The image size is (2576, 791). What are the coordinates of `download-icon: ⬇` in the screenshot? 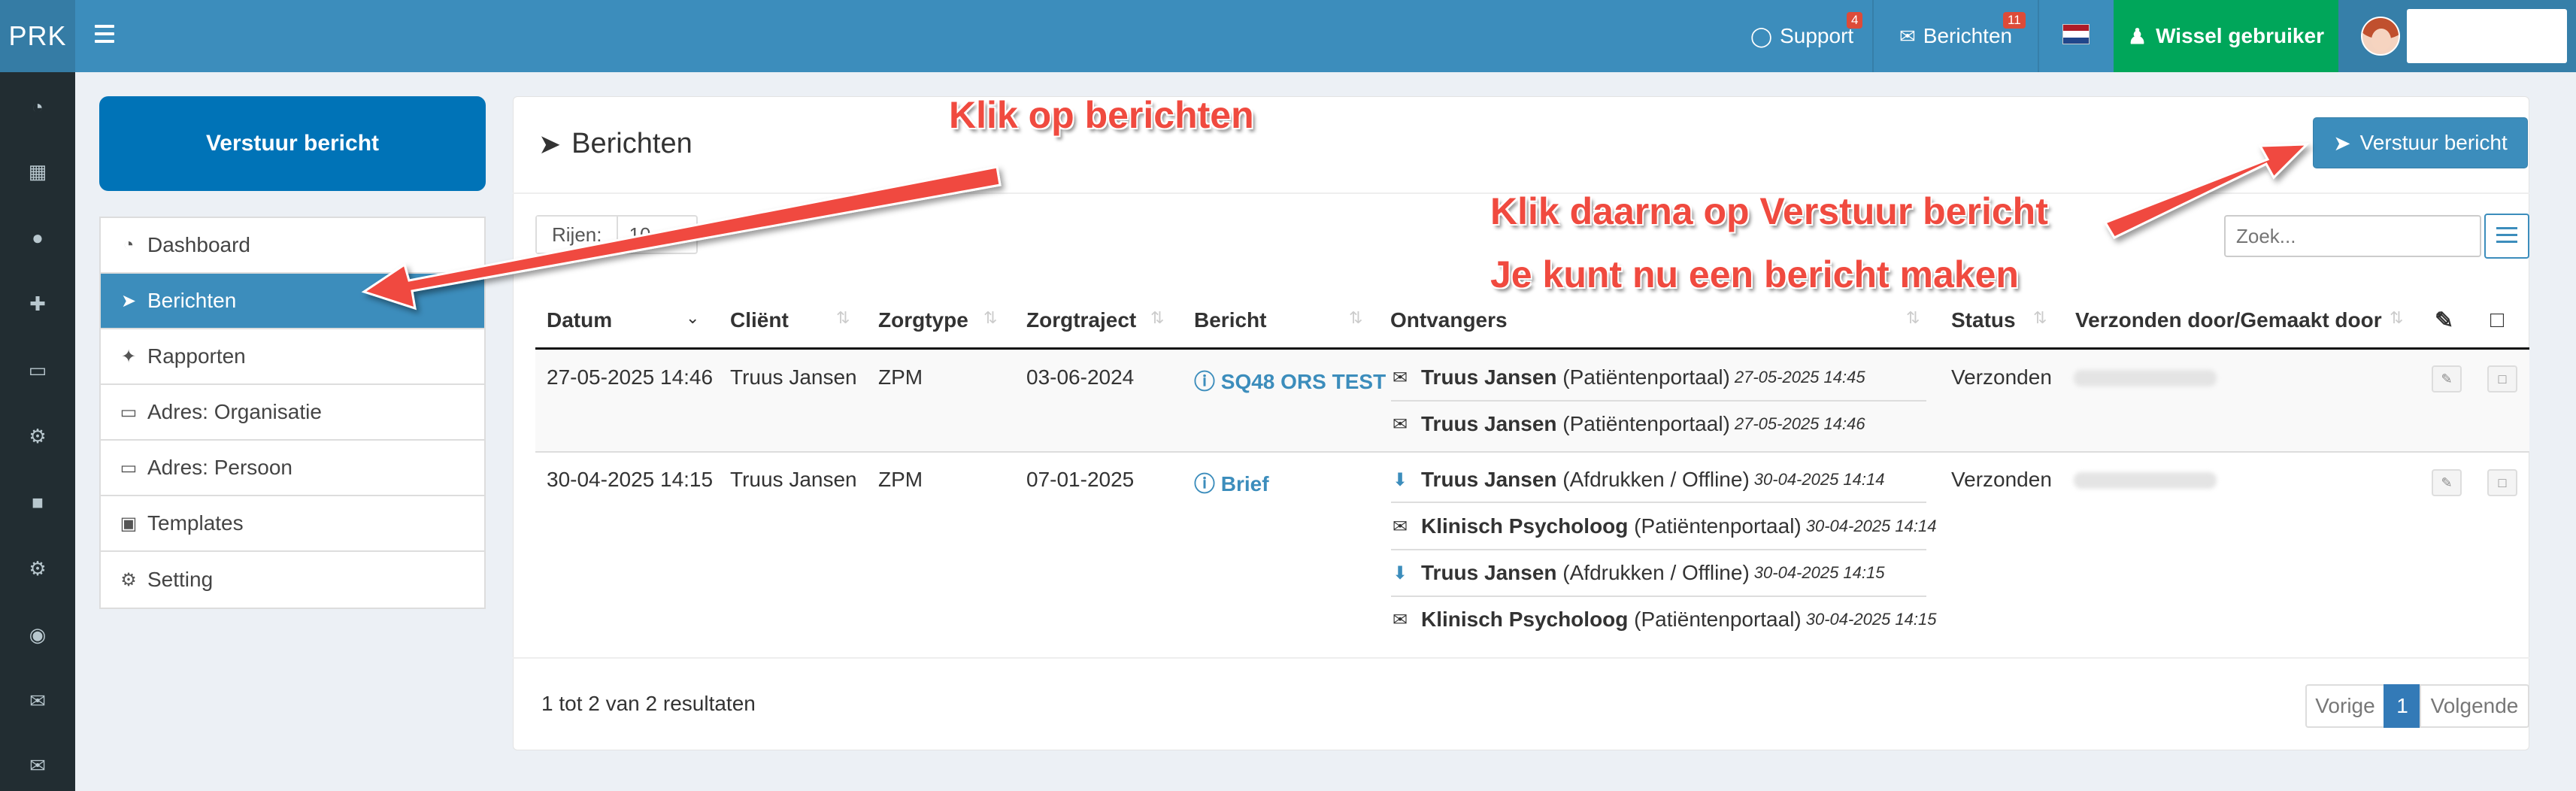 It's located at (1400, 479).